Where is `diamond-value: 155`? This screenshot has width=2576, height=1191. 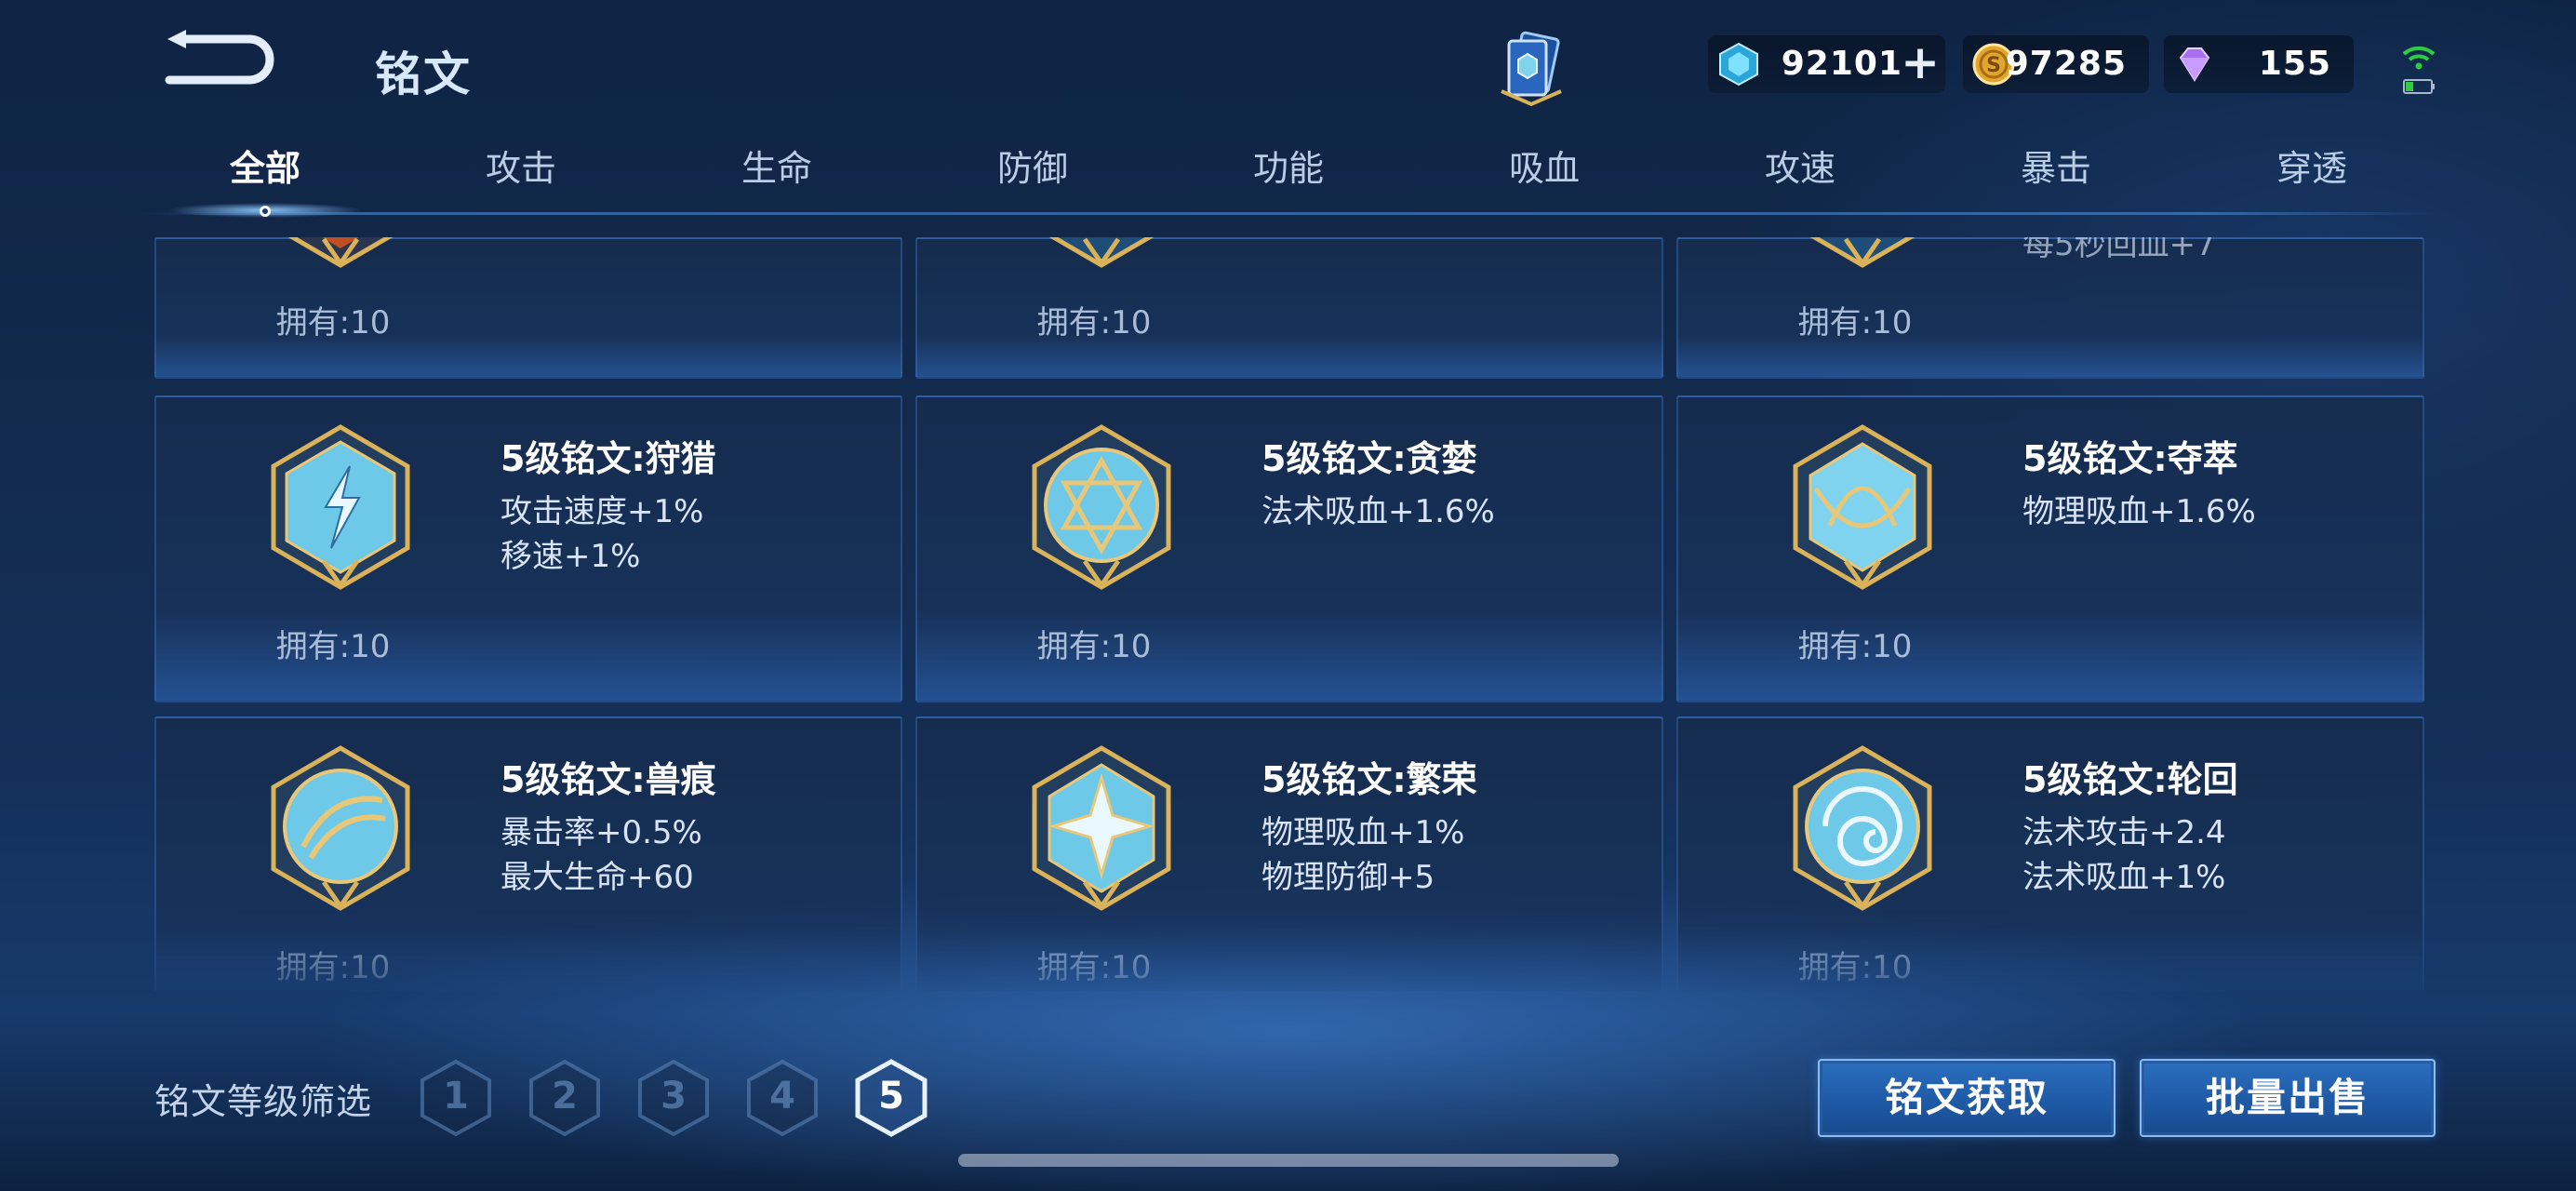 diamond-value: 155 is located at coordinates (2294, 64).